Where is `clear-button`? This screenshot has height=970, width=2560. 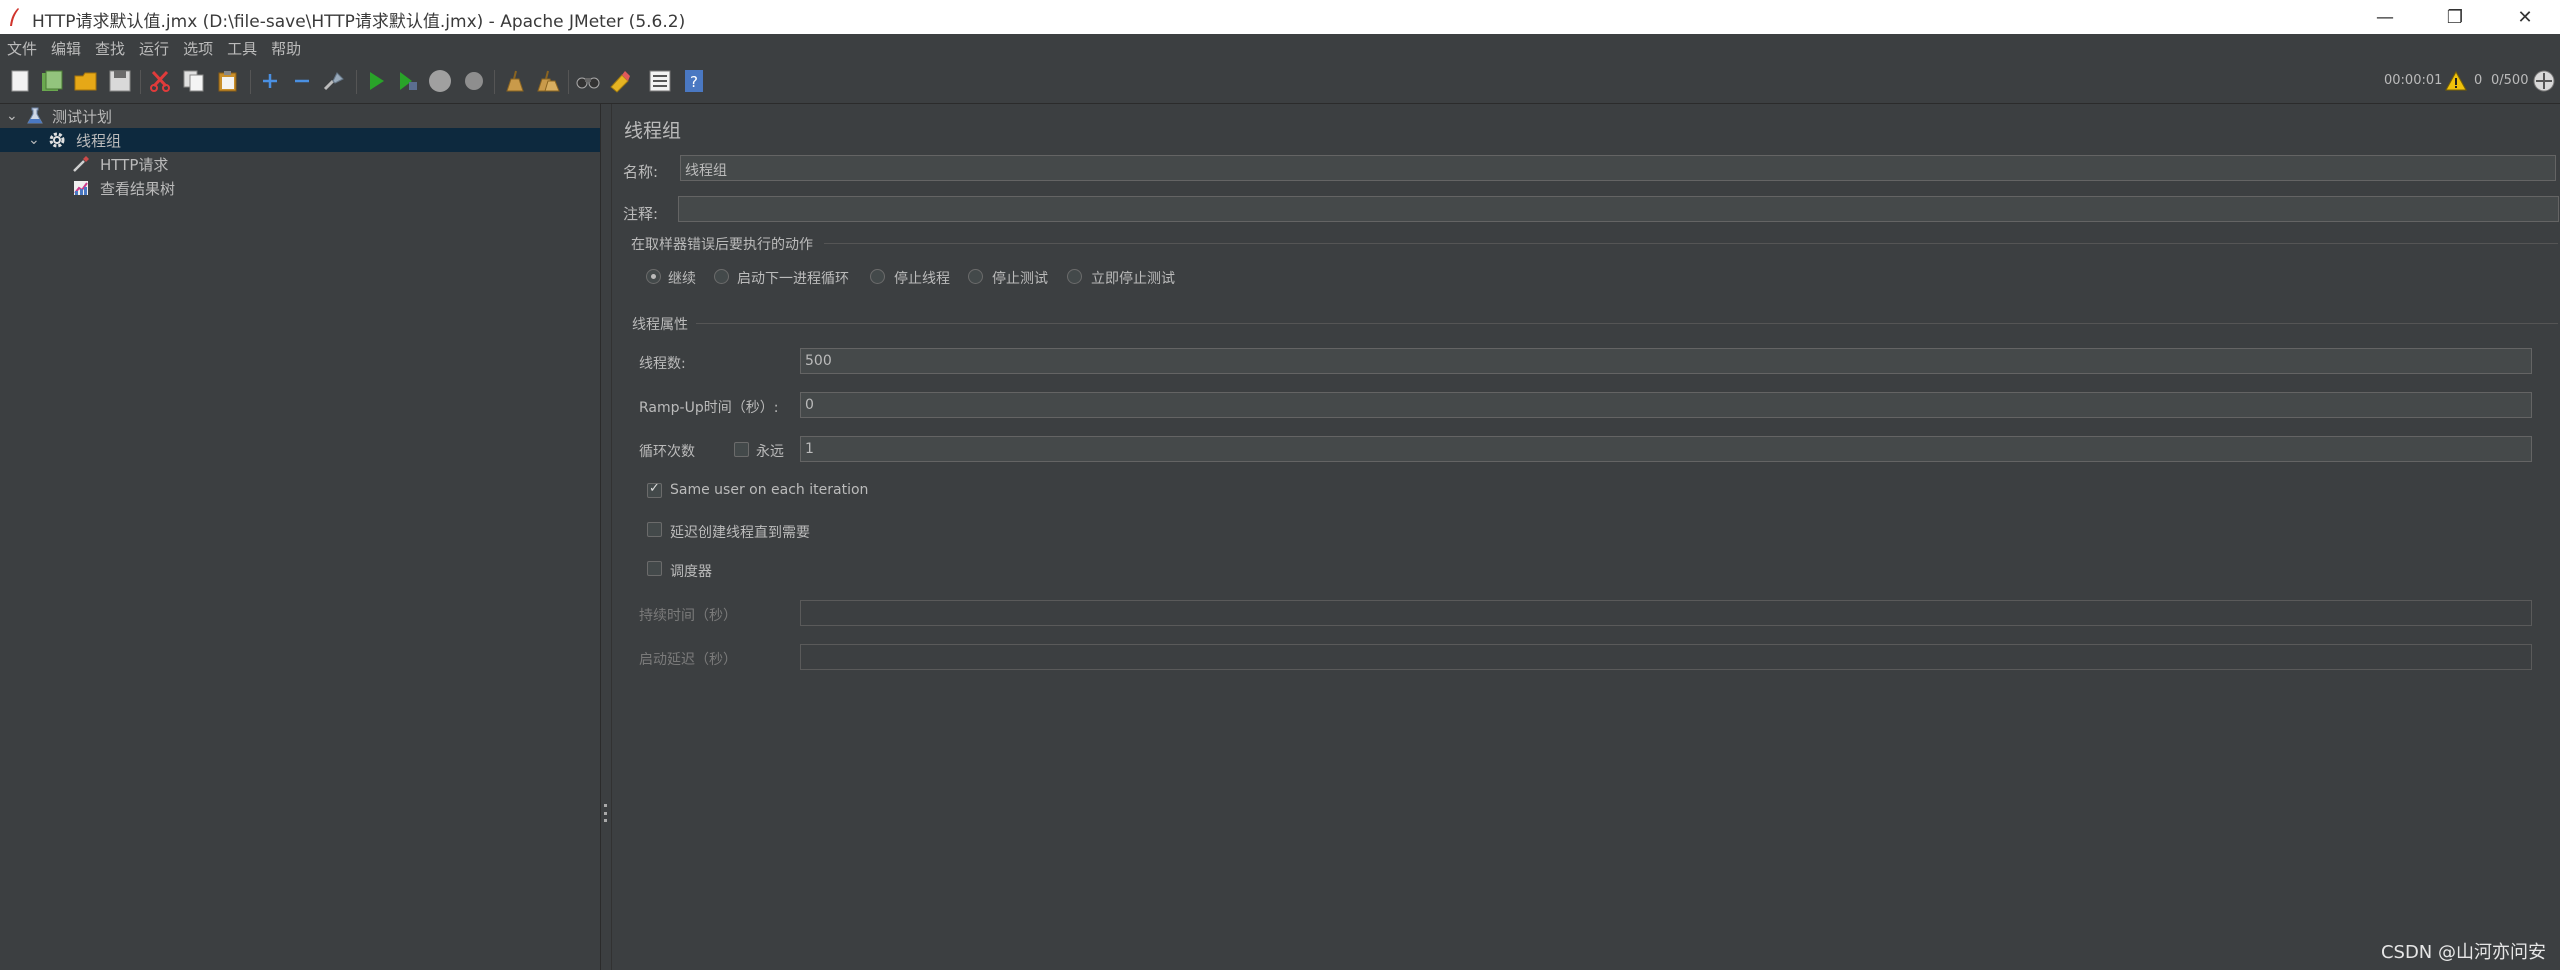
clear-button is located at coordinates (514, 81).